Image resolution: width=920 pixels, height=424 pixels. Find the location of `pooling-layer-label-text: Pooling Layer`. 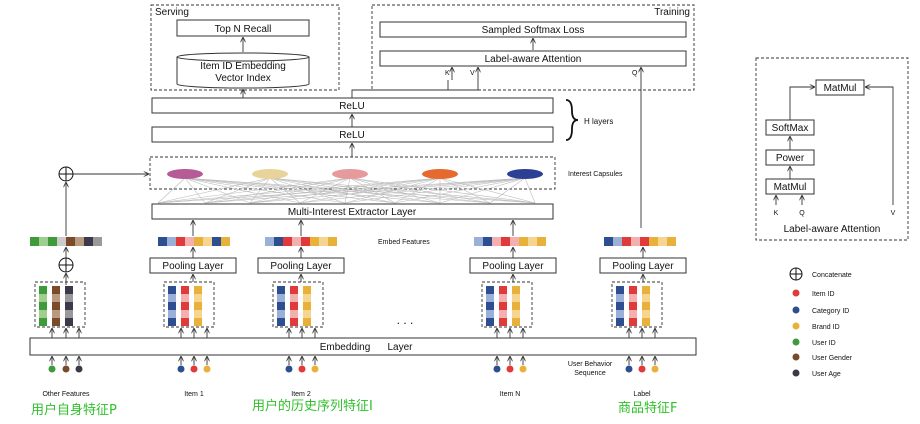

pooling-layer-label-text: Pooling Layer is located at coordinates (643, 266).